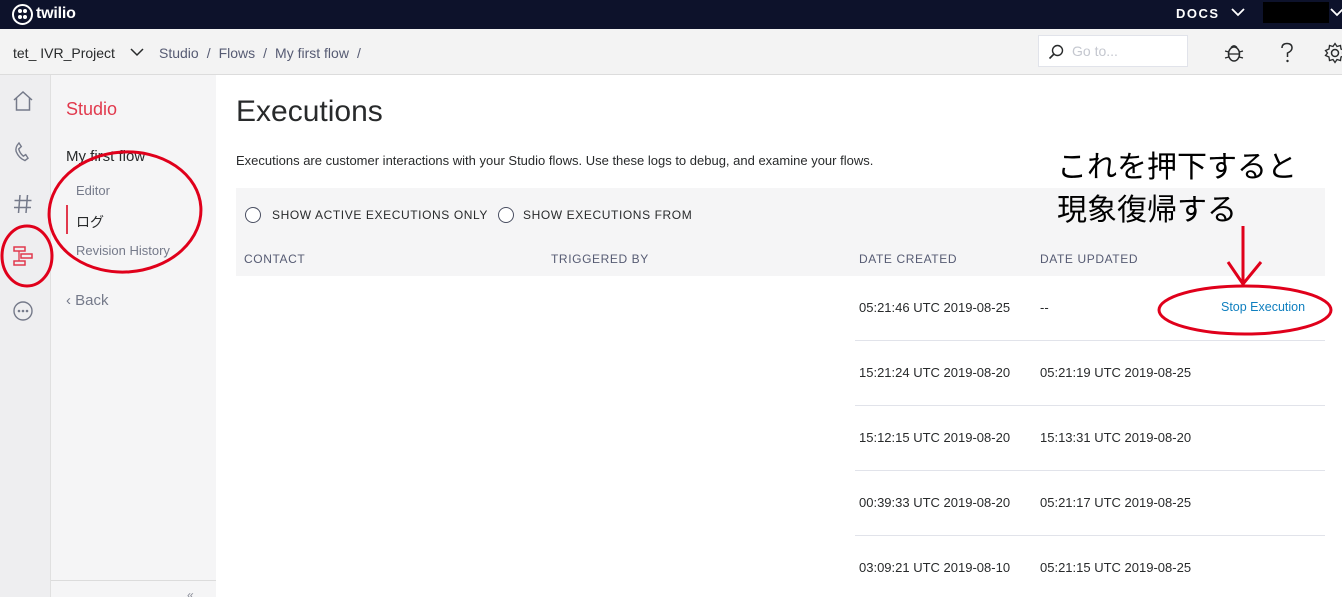  Describe the element at coordinates (935, 502) in the screenshot. I see `date-created-cell: 00:39:33 UTC 2019-08-20` at that location.